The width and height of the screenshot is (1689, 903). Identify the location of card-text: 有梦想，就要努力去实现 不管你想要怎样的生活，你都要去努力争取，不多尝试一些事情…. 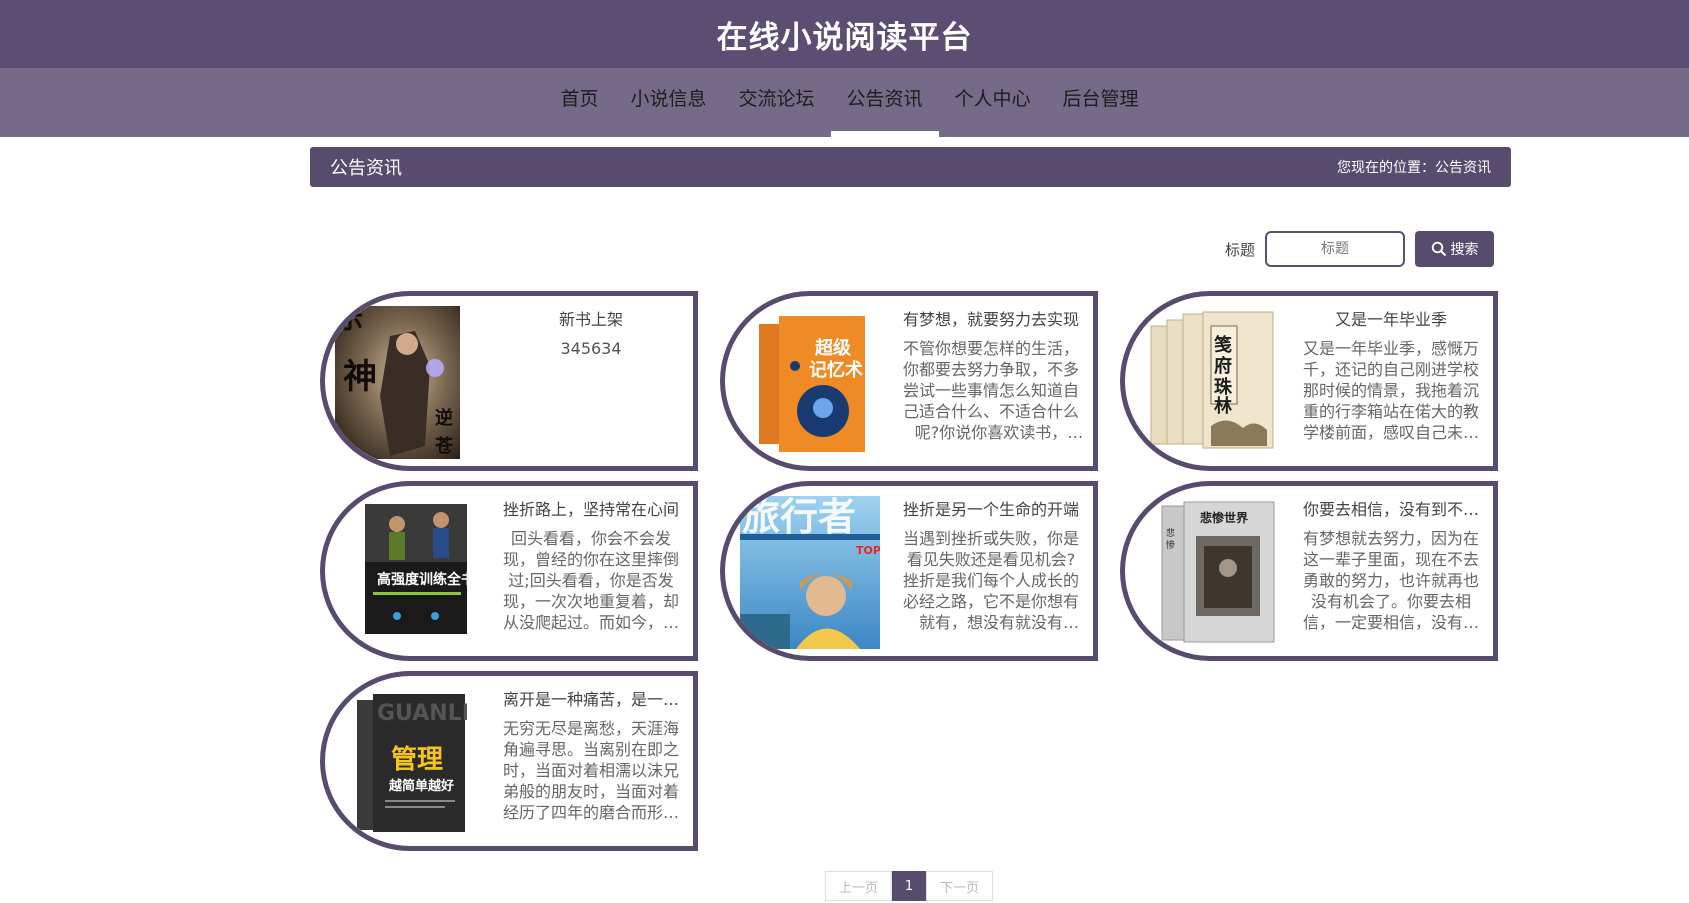
(991, 375).